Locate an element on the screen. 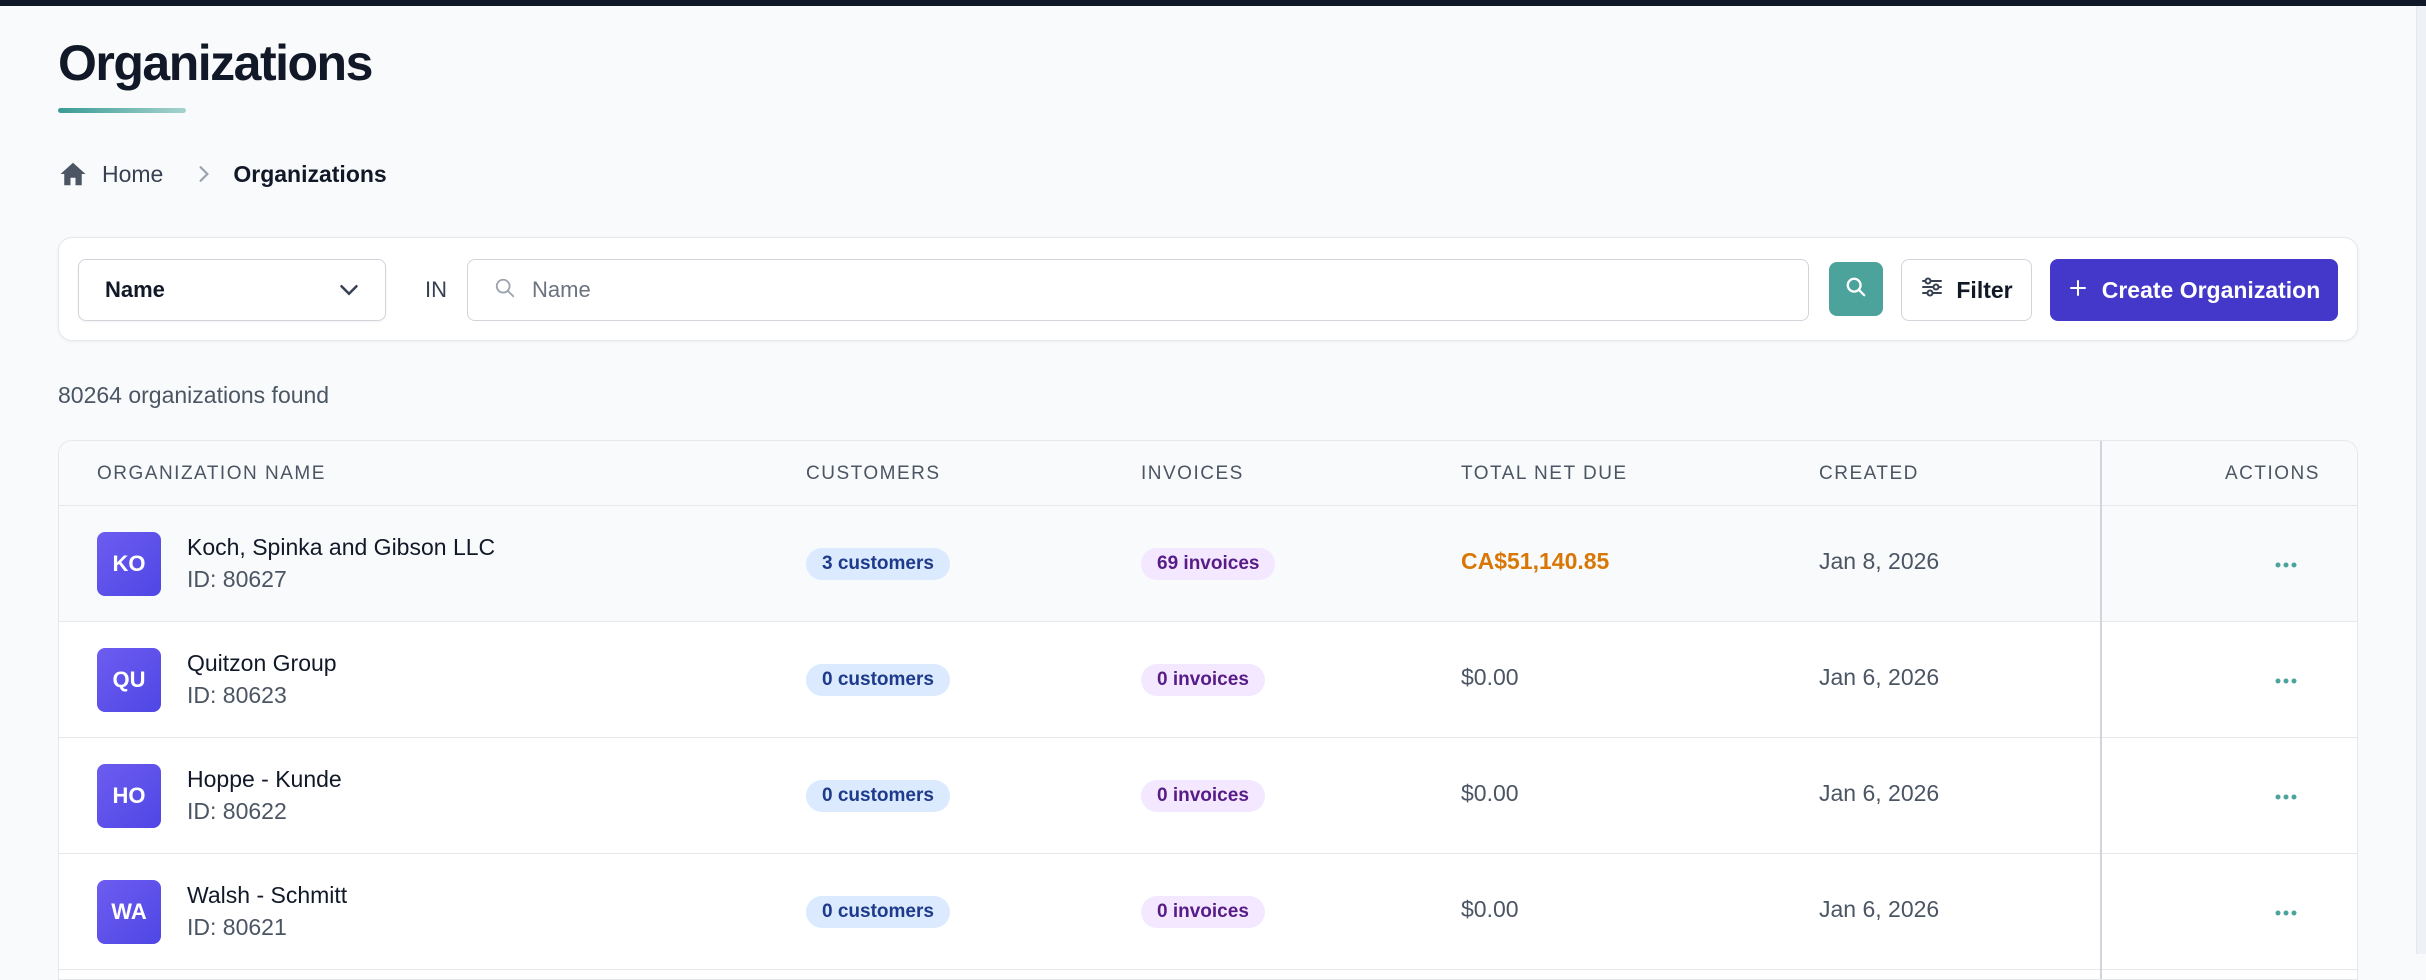 Image resolution: width=2426 pixels, height=980 pixels. filter-button: Filter is located at coordinates (1966, 290).